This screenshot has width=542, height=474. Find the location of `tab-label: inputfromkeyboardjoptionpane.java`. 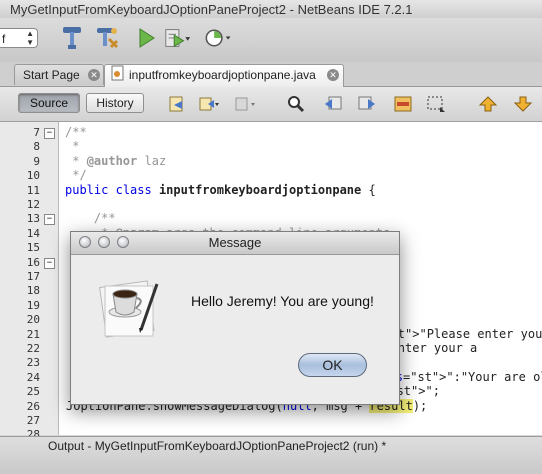

tab-label: inputfromkeyboardjoptionpane.java is located at coordinates (222, 75).